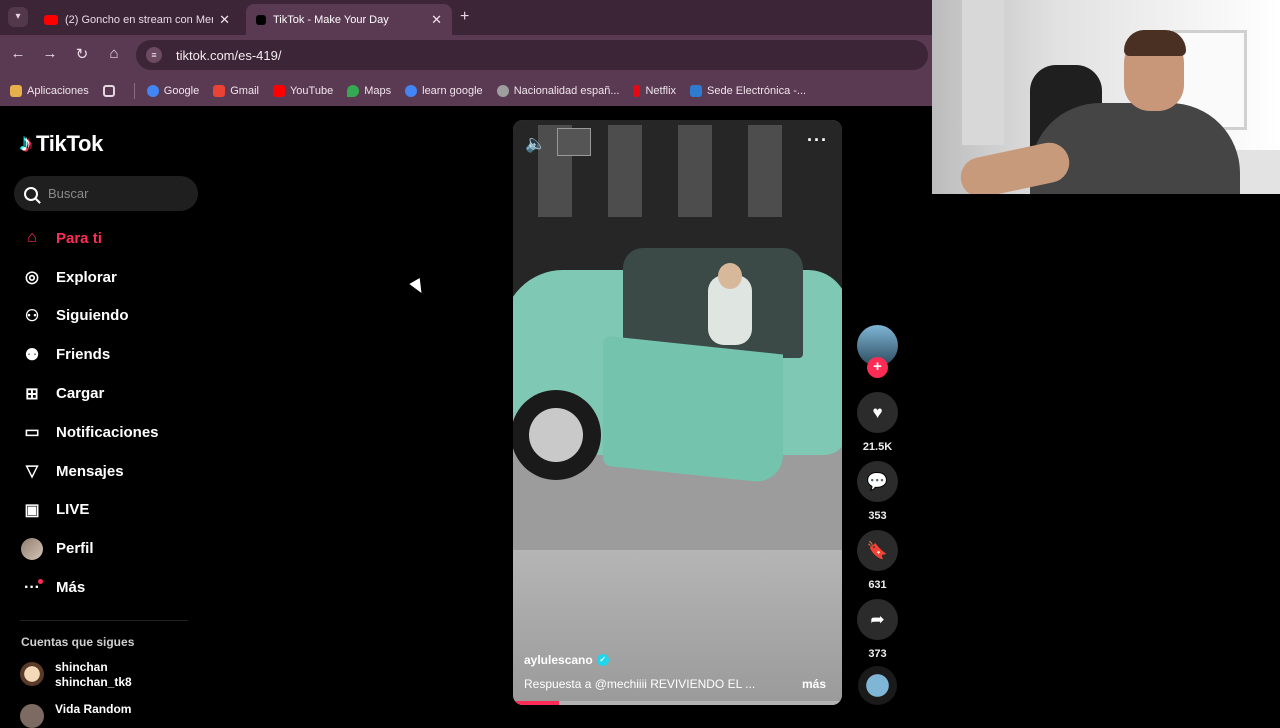 The height and width of the screenshot is (728, 1280). I want to click on video-author: aylulescano ✓, so click(566, 660).